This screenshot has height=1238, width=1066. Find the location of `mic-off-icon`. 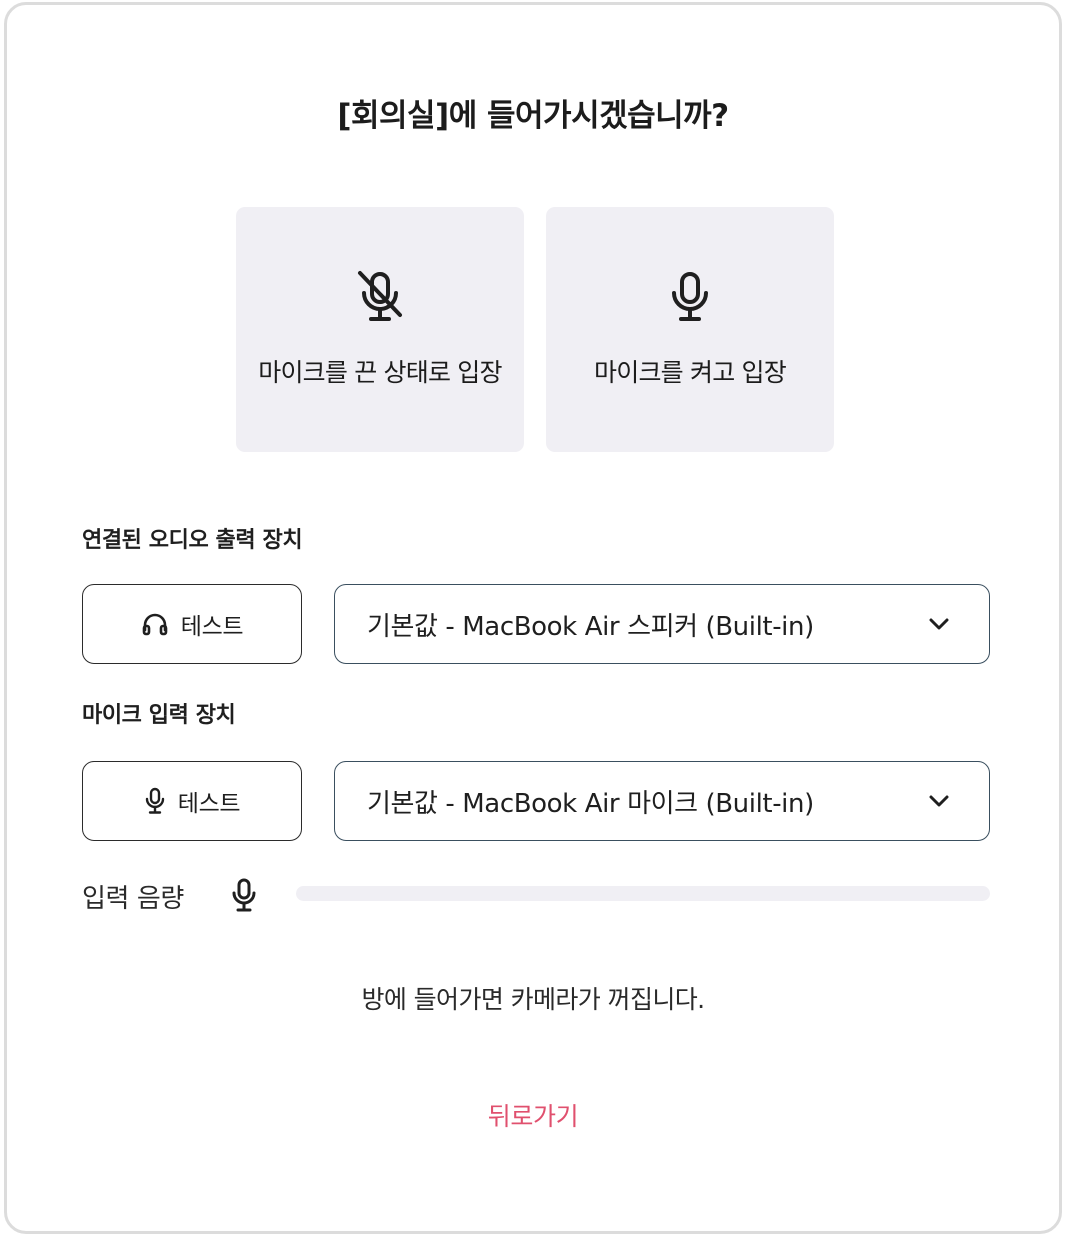

mic-off-icon is located at coordinates (380, 297).